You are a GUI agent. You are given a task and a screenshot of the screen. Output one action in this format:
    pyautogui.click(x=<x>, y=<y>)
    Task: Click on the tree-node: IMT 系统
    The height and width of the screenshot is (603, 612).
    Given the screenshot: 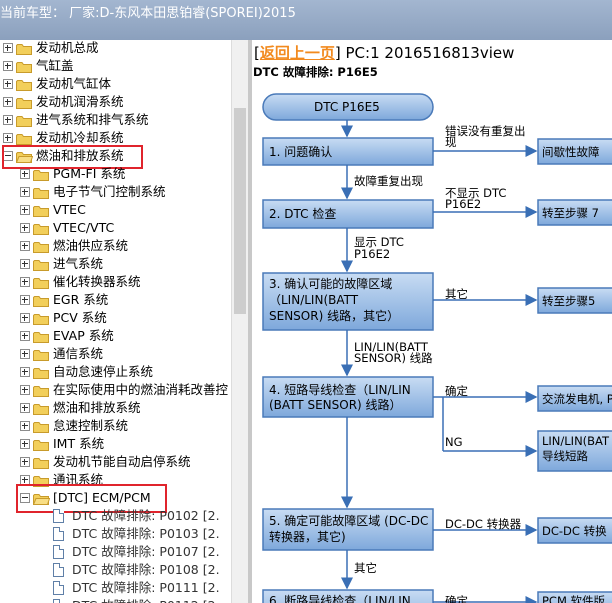 What is the action you would take?
    pyautogui.click(x=115, y=444)
    